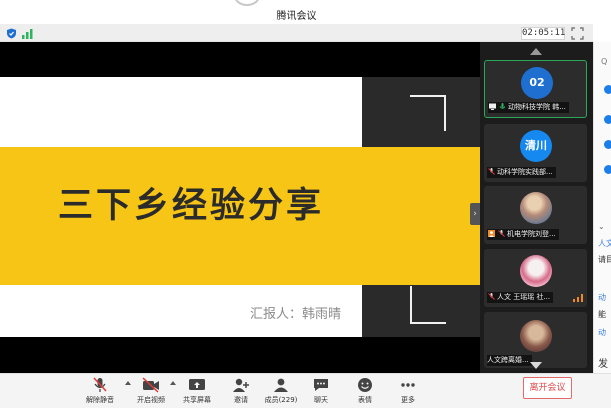  What do you see at coordinates (536, 146) in the screenshot?
I see `avatar: 清川` at bounding box center [536, 146].